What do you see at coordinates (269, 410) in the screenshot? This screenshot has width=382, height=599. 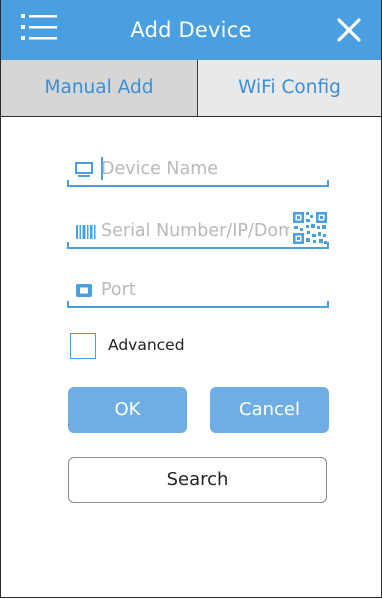 I see `cancel-button: Cancel` at bounding box center [269, 410].